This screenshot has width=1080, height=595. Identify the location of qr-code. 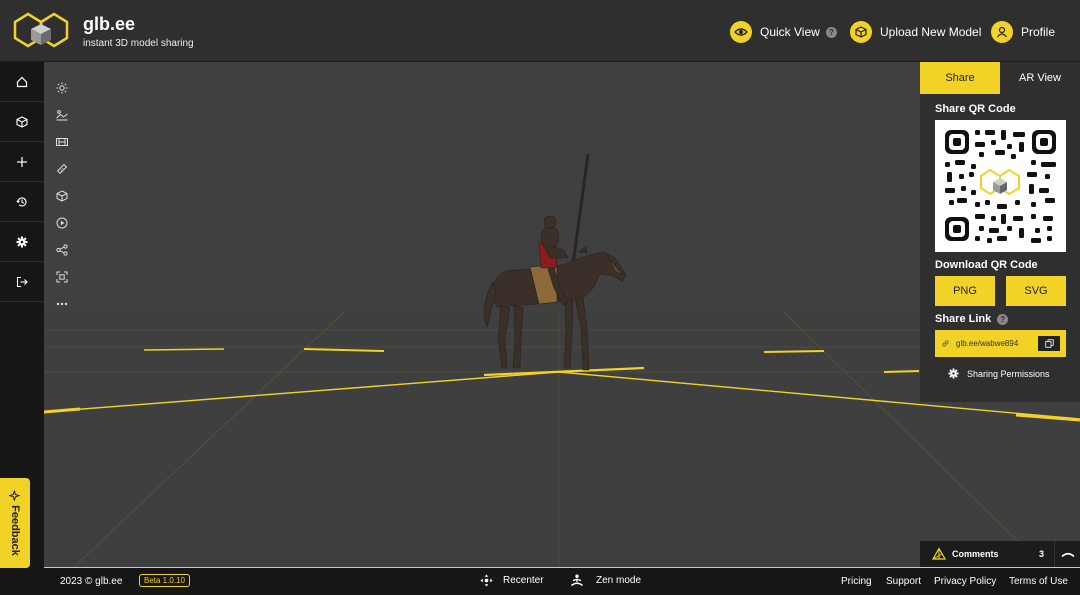
(1000, 186).